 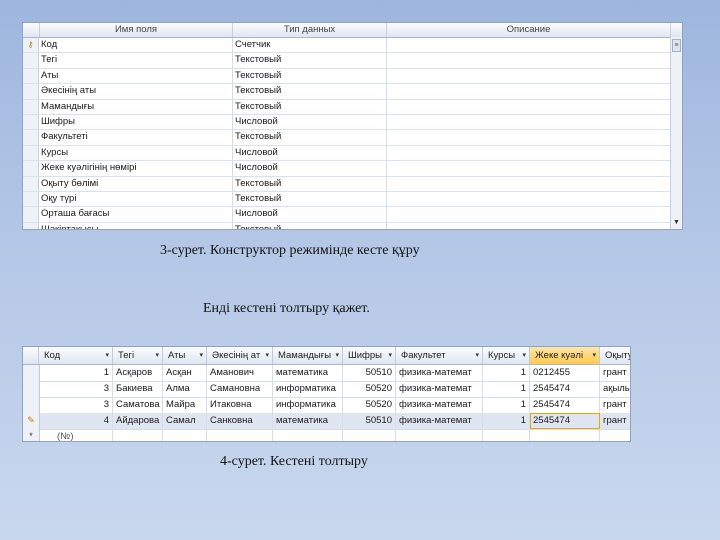 I want to click on field-name-cell: Курсы, so click(x=136, y=153).